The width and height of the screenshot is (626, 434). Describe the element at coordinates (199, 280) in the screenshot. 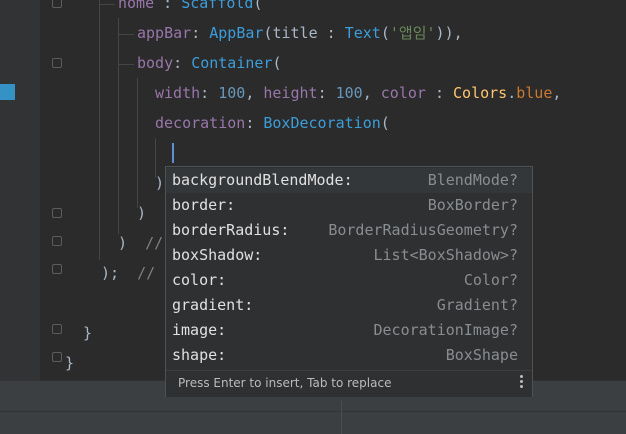

I see `item-name: color:` at that location.